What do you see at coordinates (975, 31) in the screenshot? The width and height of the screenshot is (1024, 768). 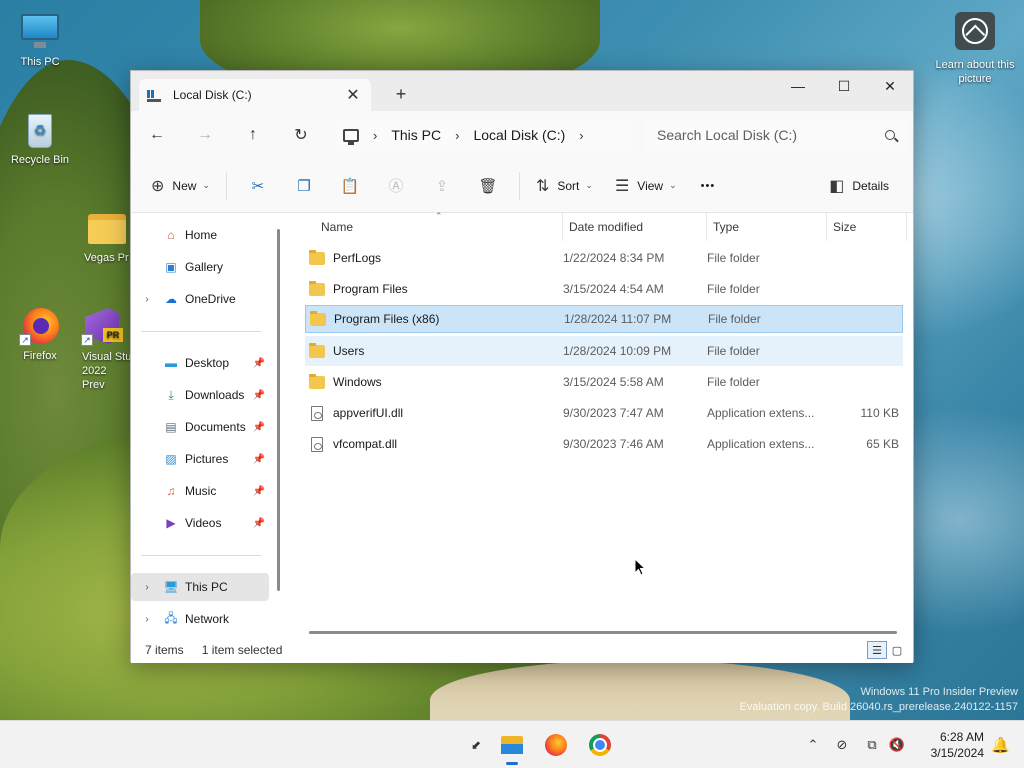 I see `learn-about-picture-icon` at bounding box center [975, 31].